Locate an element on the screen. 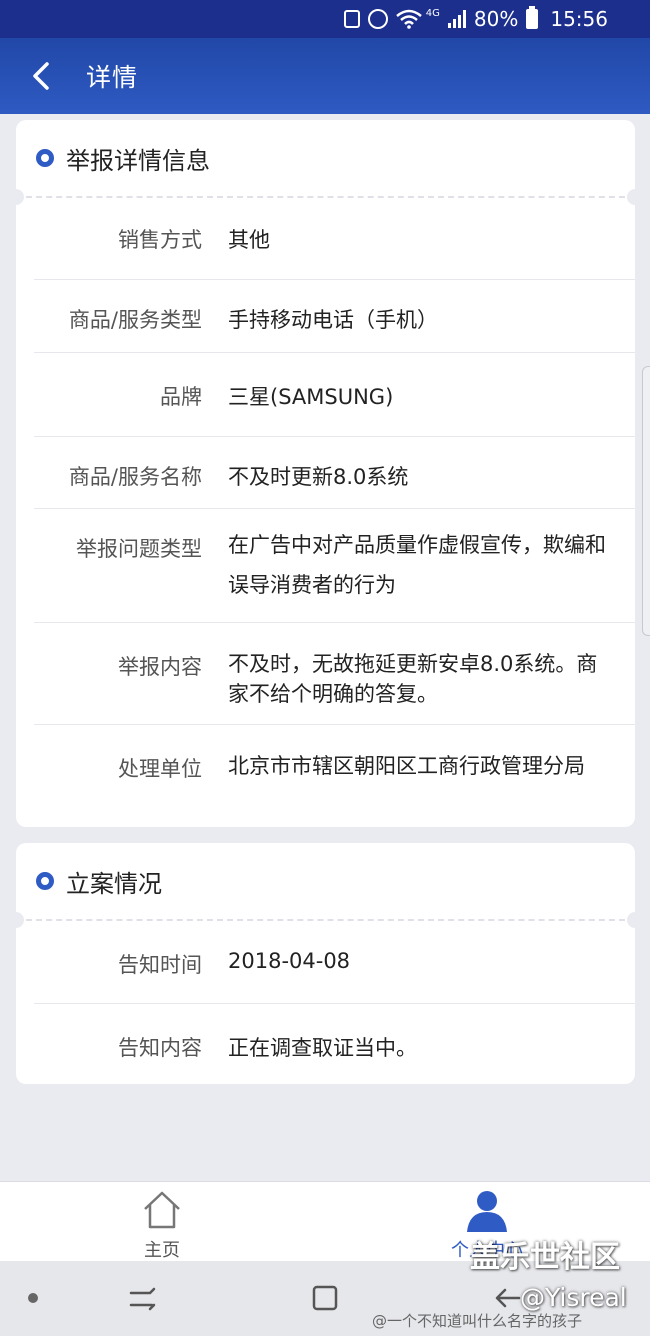 Image resolution: width=650 pixels, height=1336 pixels. field-value: 三星(SAMSUNG) is located at coordinates (311, 397).